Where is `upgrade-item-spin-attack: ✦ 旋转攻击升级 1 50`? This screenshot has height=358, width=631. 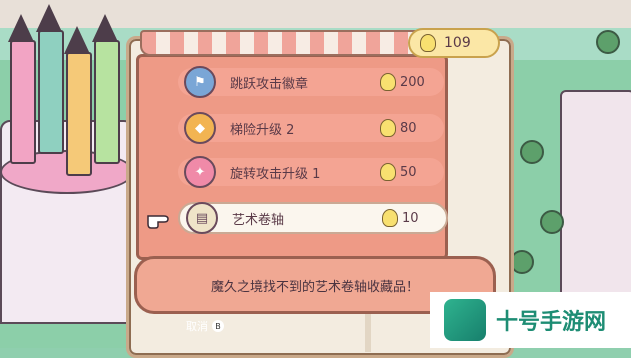
upgrade-item-spin-attack: ✦ 旋转攻击升级 1 50 is located at coordinates (311, 172).